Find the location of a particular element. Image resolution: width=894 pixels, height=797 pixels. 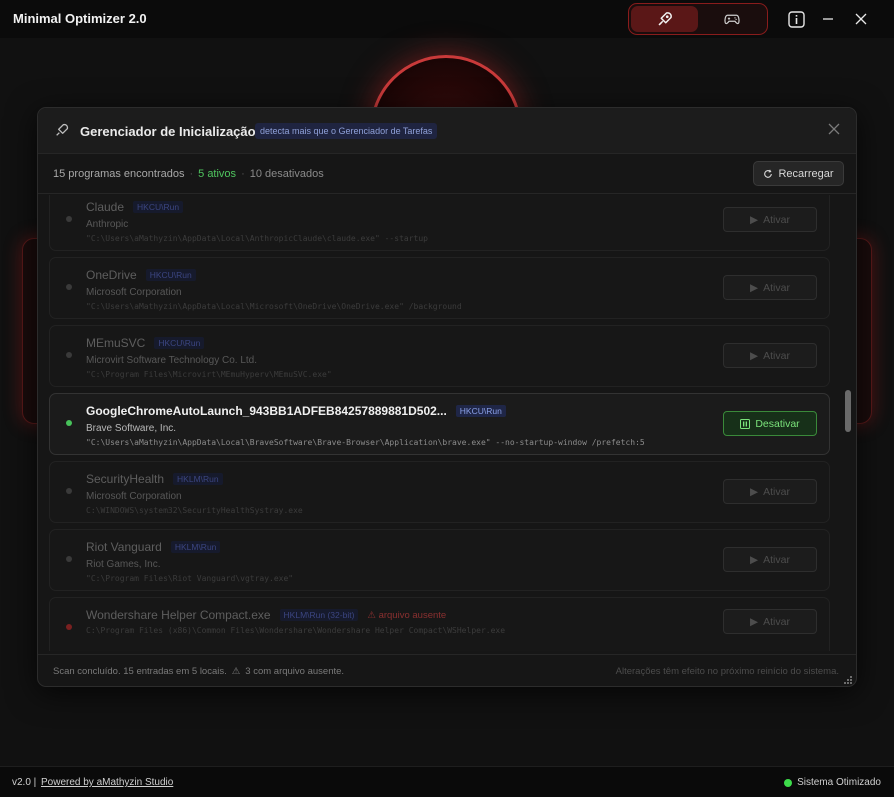

system-status-label: Sistema Otimizado is located at coordinates (839, 782).